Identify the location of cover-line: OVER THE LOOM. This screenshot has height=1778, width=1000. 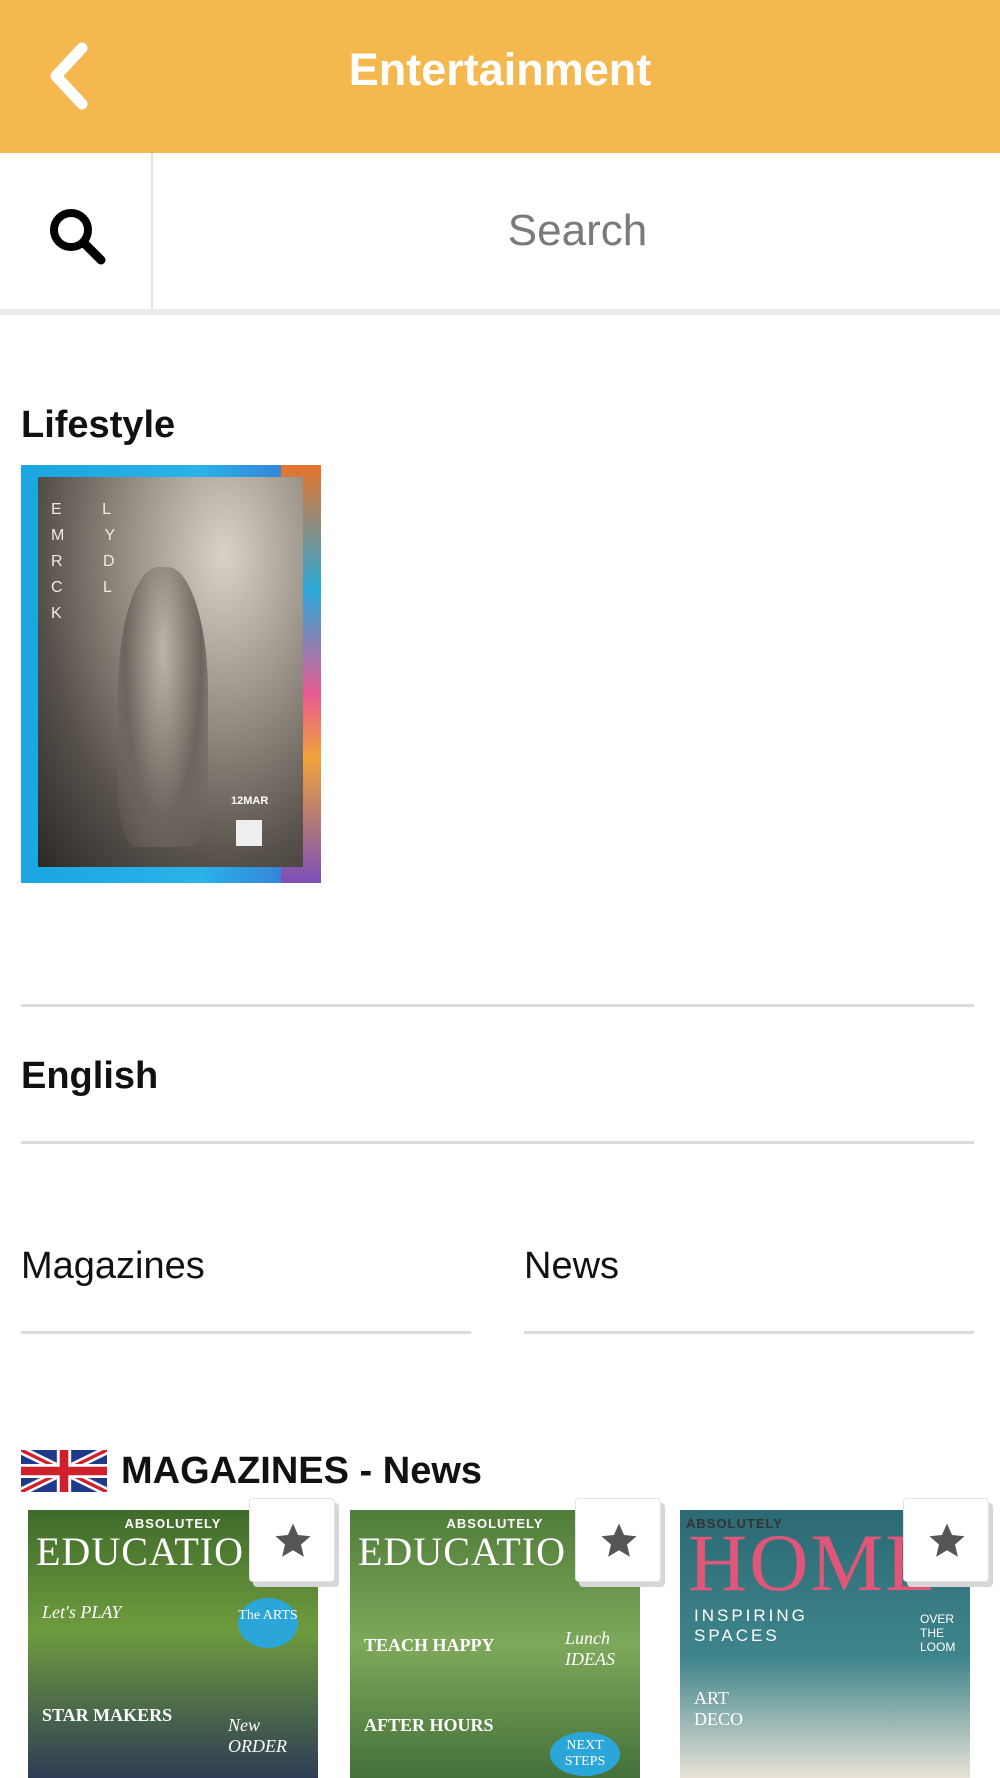
(938, 1633).